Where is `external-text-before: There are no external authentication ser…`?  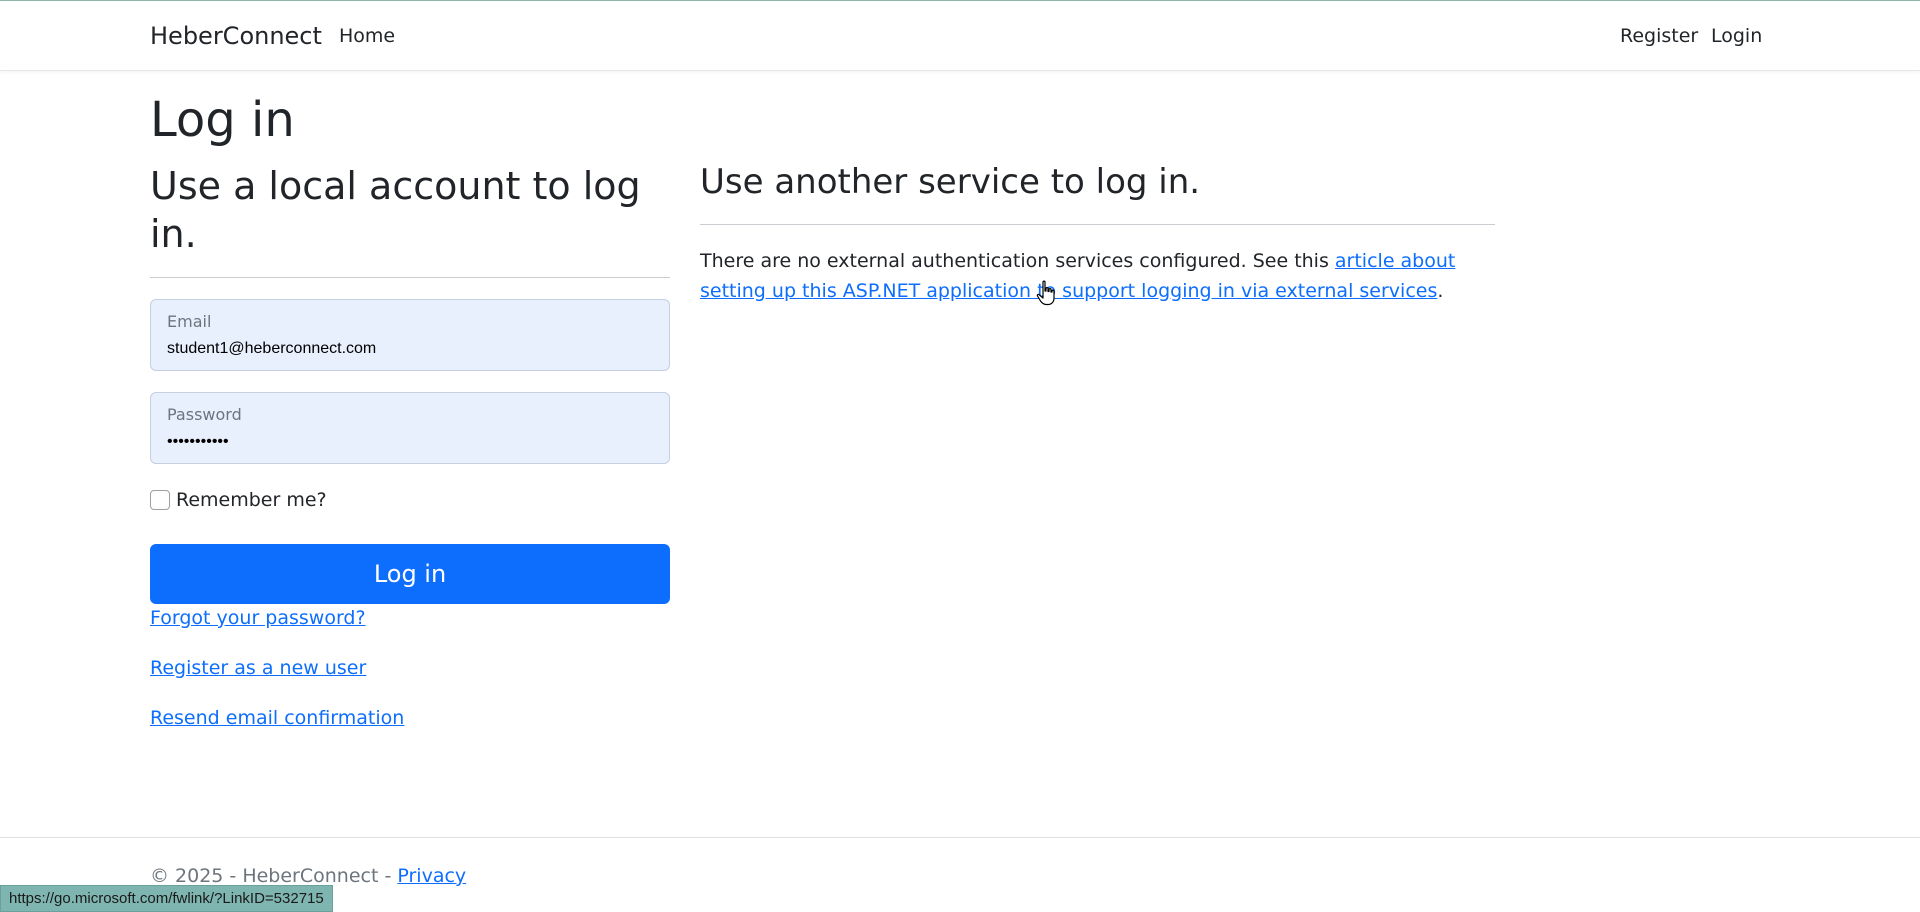
external-text-before: There are no external authentication ser… is located at coordinates (1017, 261).